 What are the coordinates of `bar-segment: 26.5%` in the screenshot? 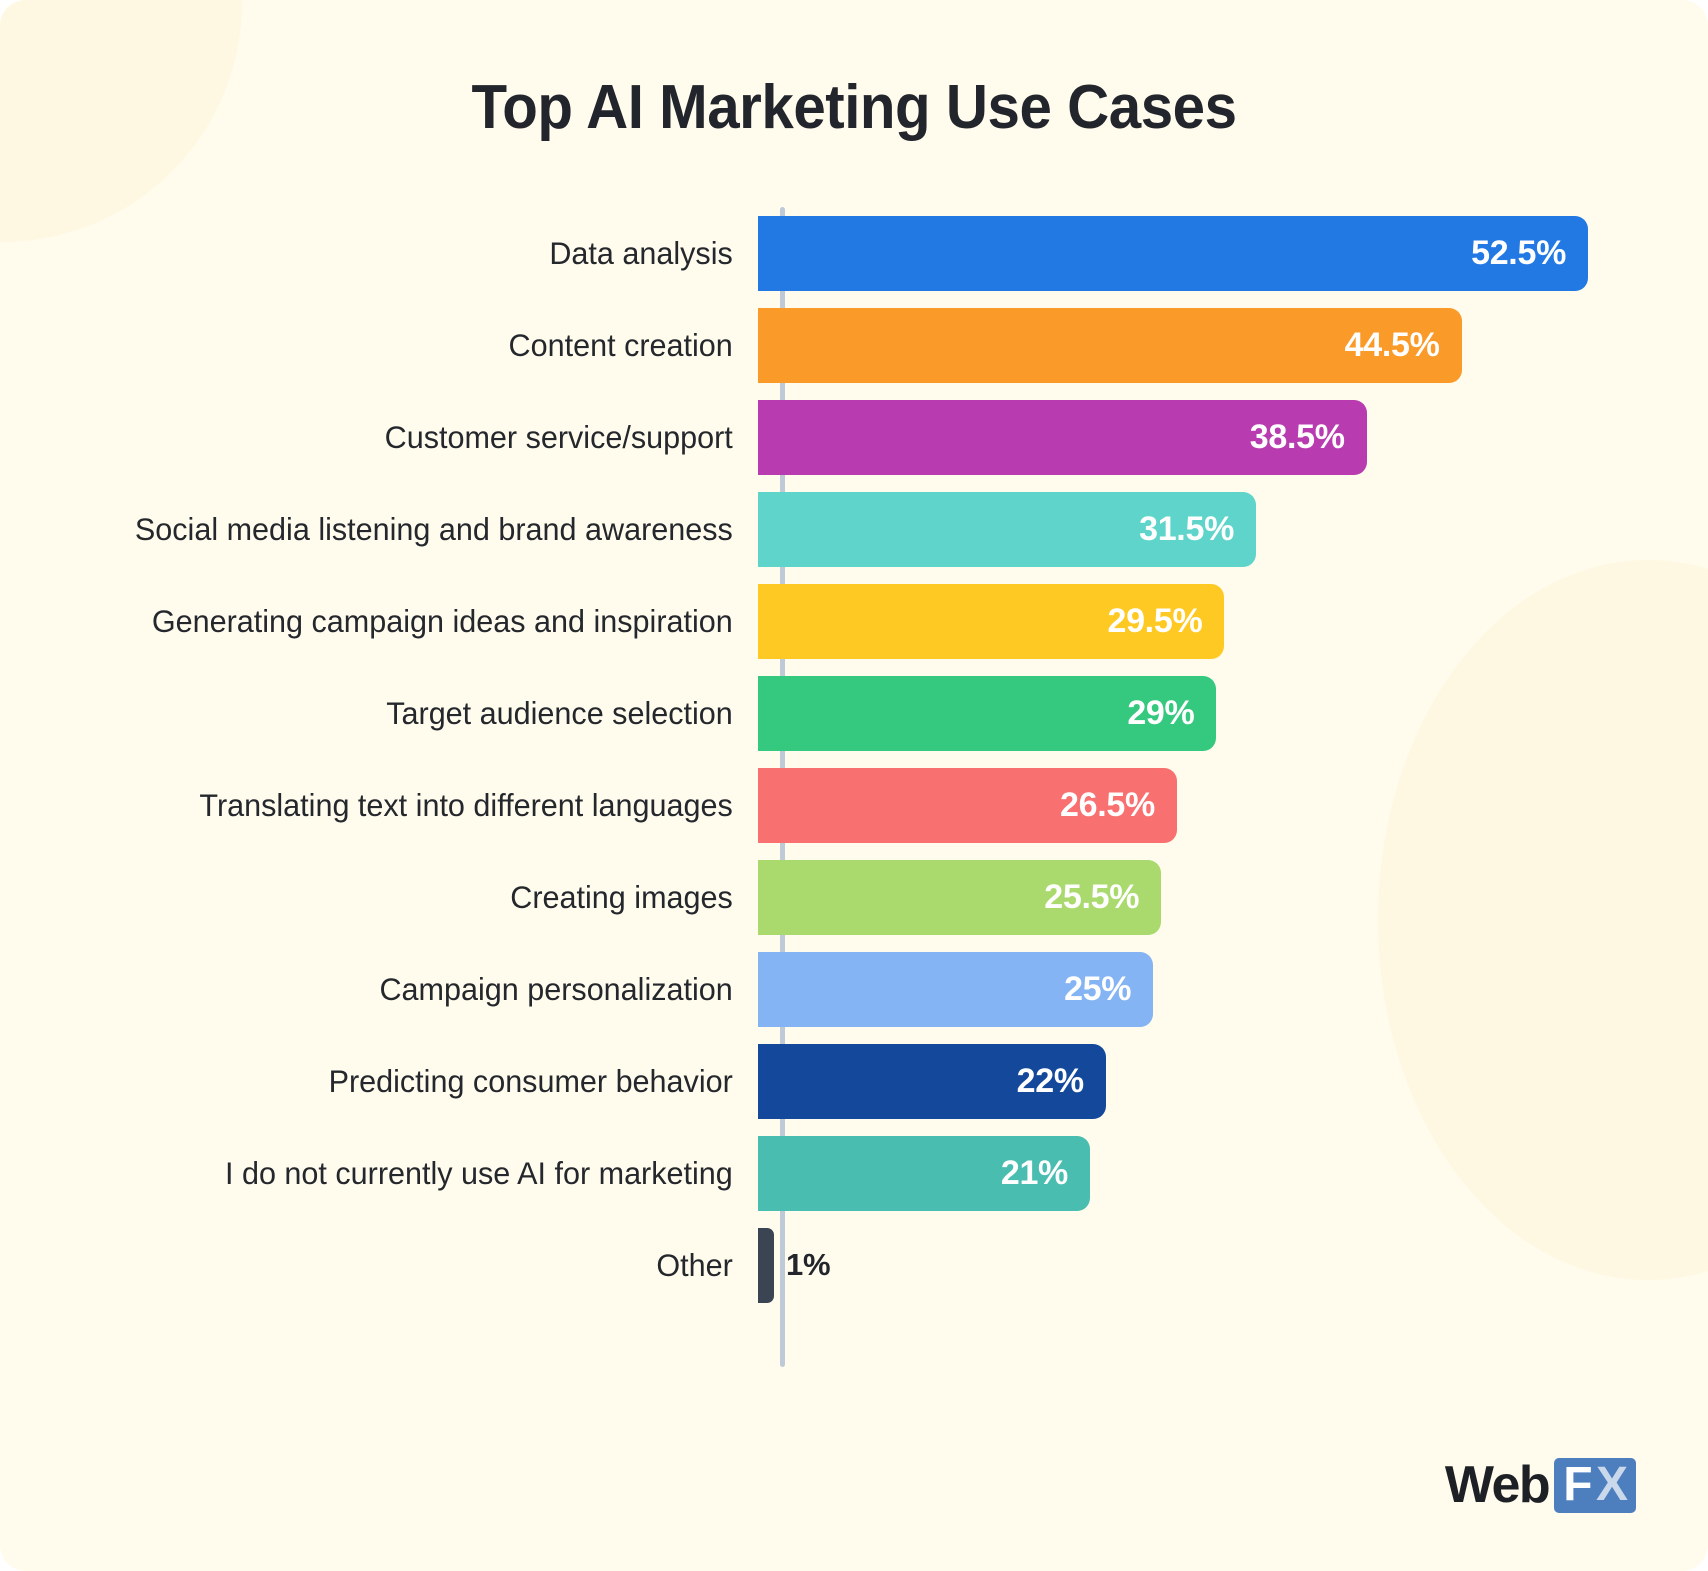 It's located at (967, 805).